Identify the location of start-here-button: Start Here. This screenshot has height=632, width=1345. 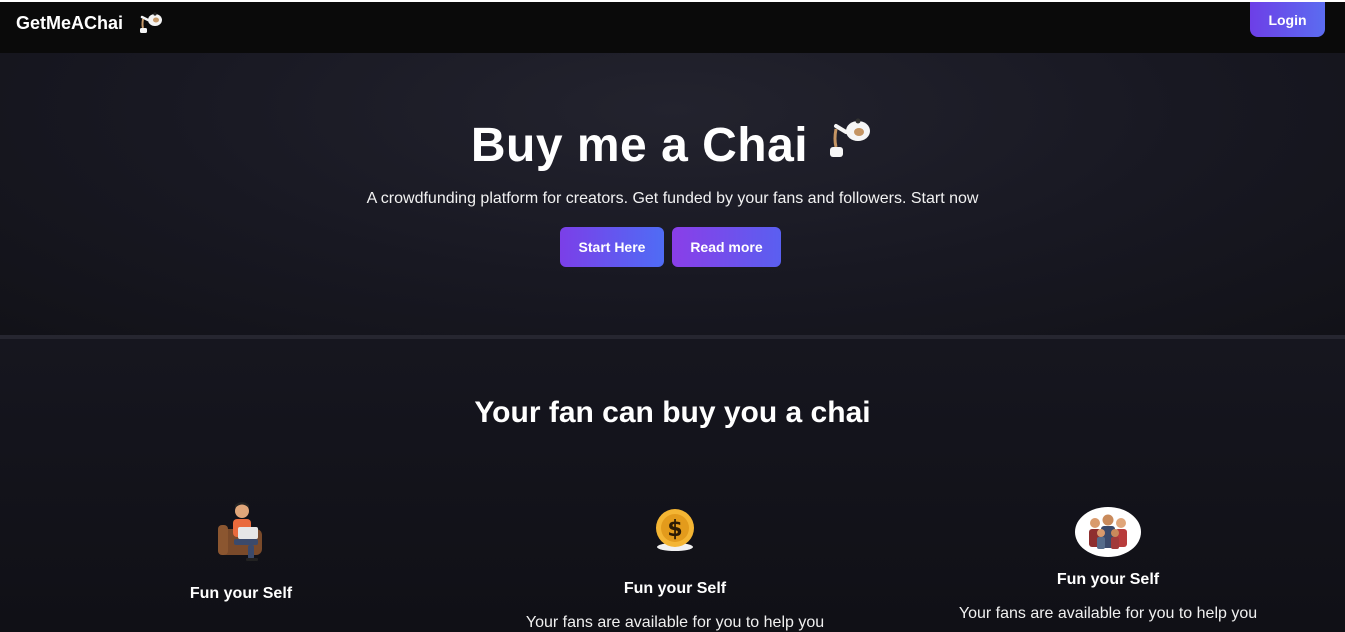
(612, 247).